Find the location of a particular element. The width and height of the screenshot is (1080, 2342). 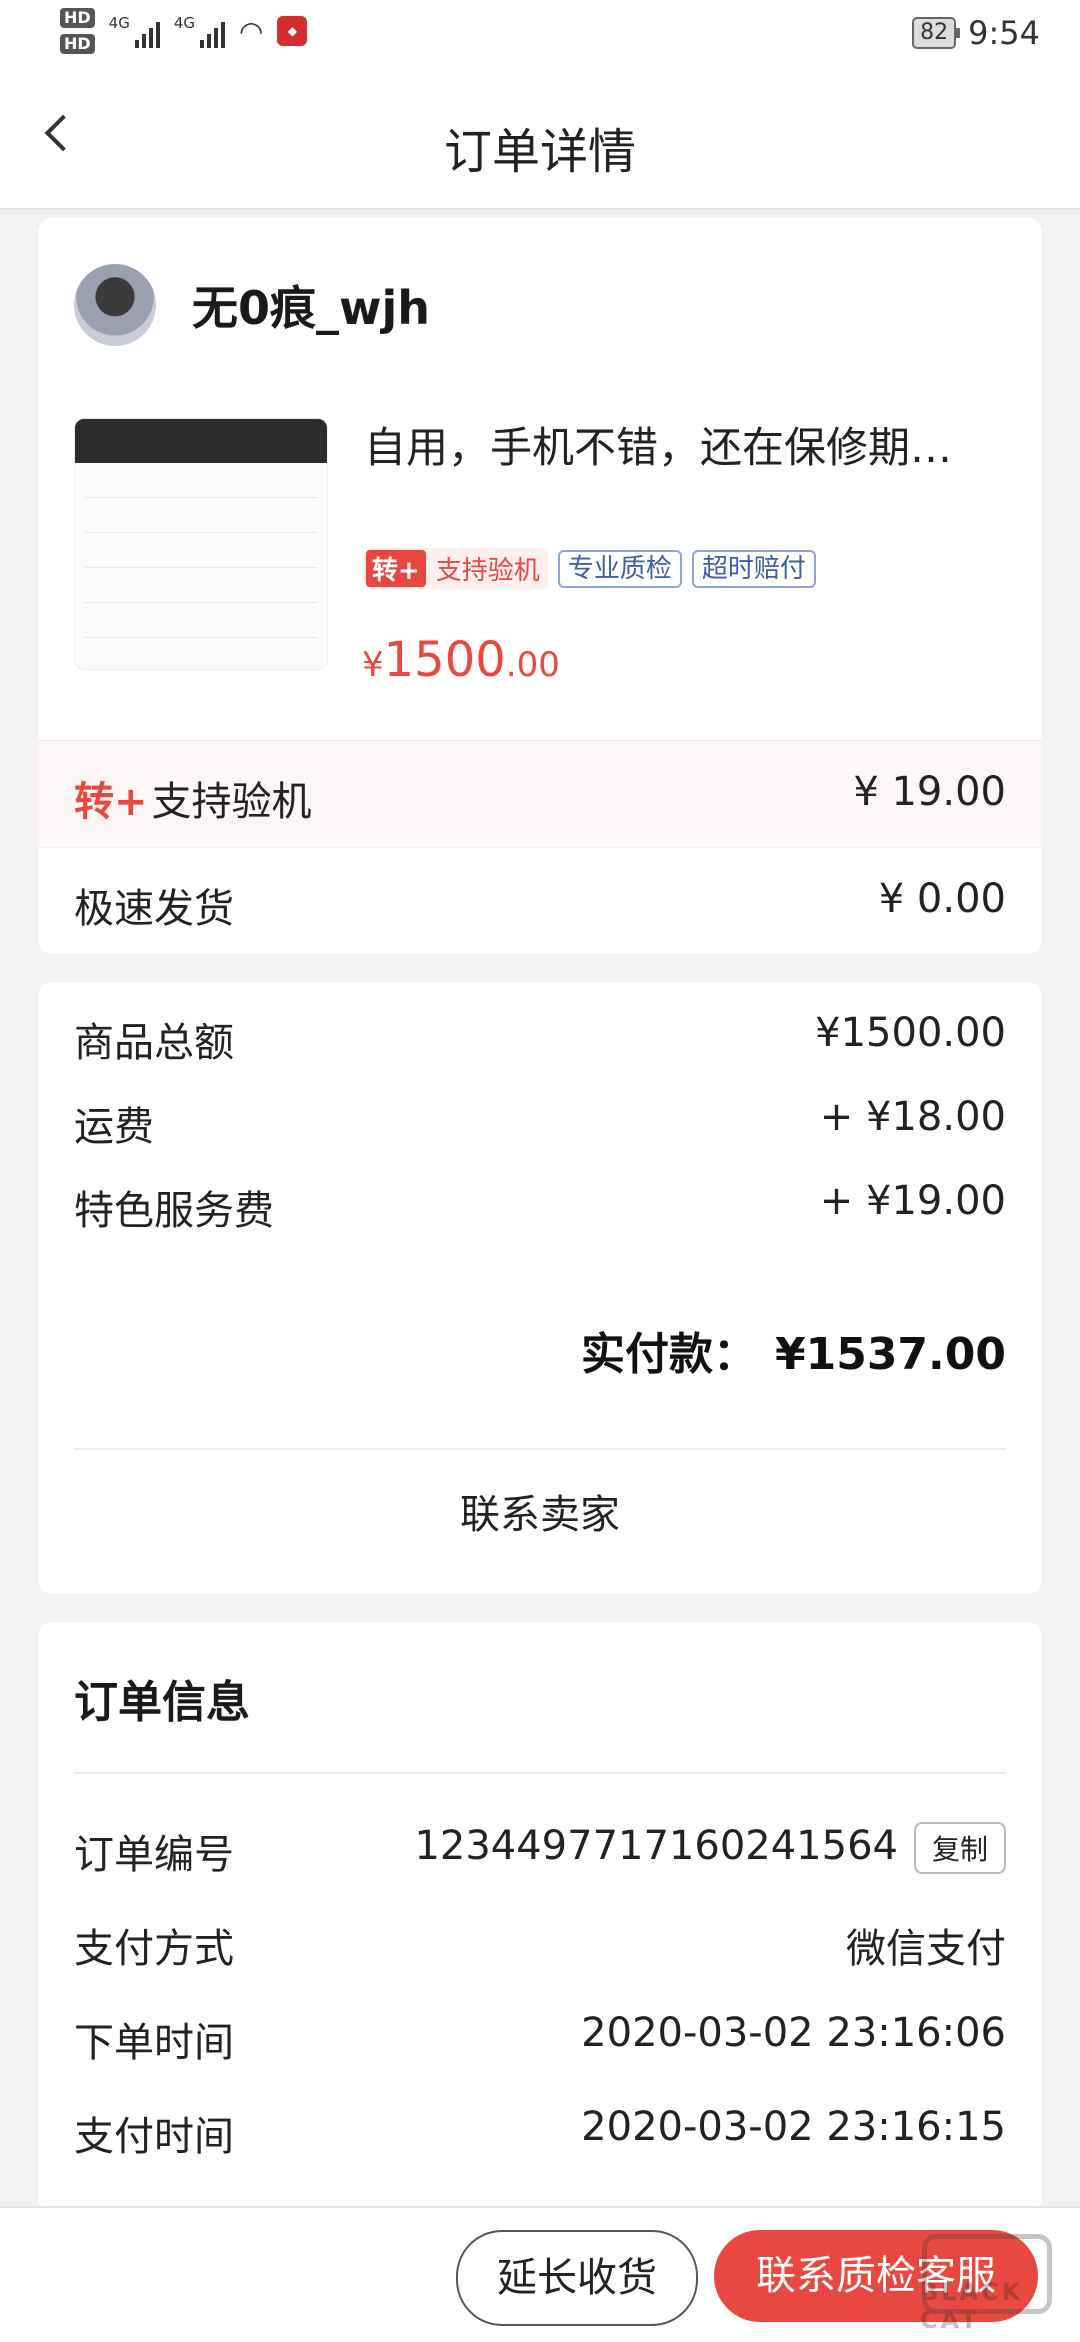

order-number-value-wrap: 1234497717160241564 复制 is located at coordinates (710, 1848).